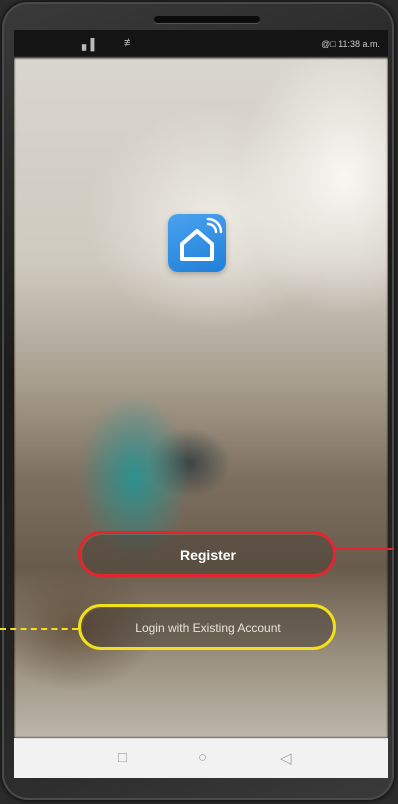 This screenshot has height=804, width=398. Describe the element at coordinates (129, 43) in the screenshot. I see `wifi-icon: ≢` at that location.